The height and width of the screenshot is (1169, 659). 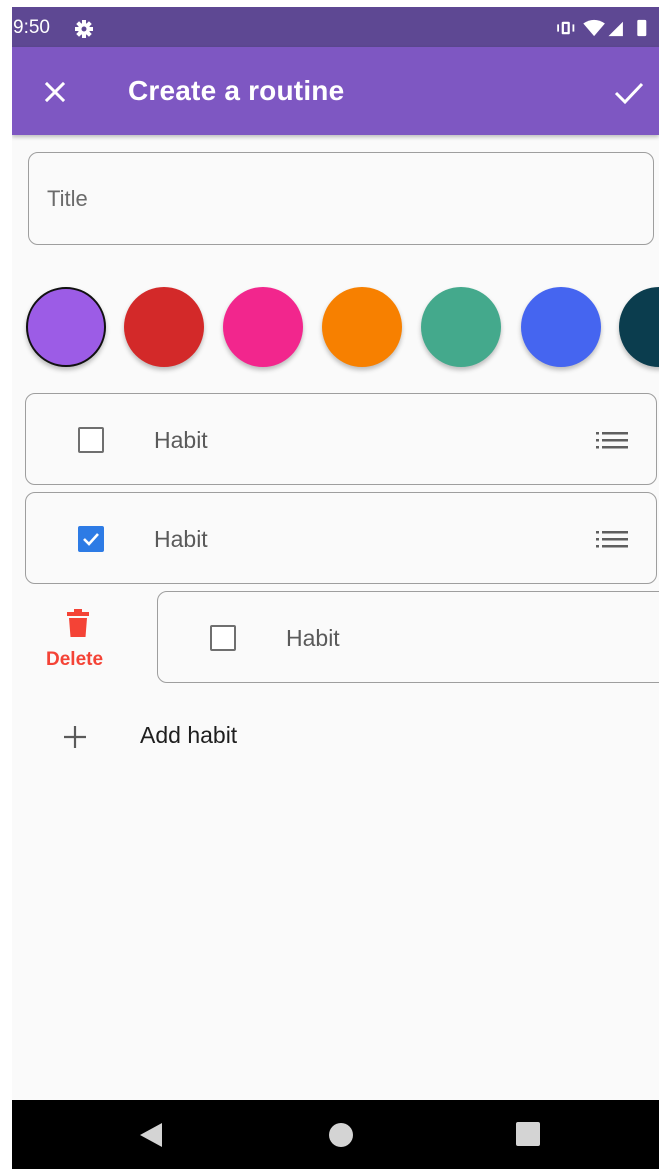 I want to click on color-swatch-blue, so click(x=561, y=327).